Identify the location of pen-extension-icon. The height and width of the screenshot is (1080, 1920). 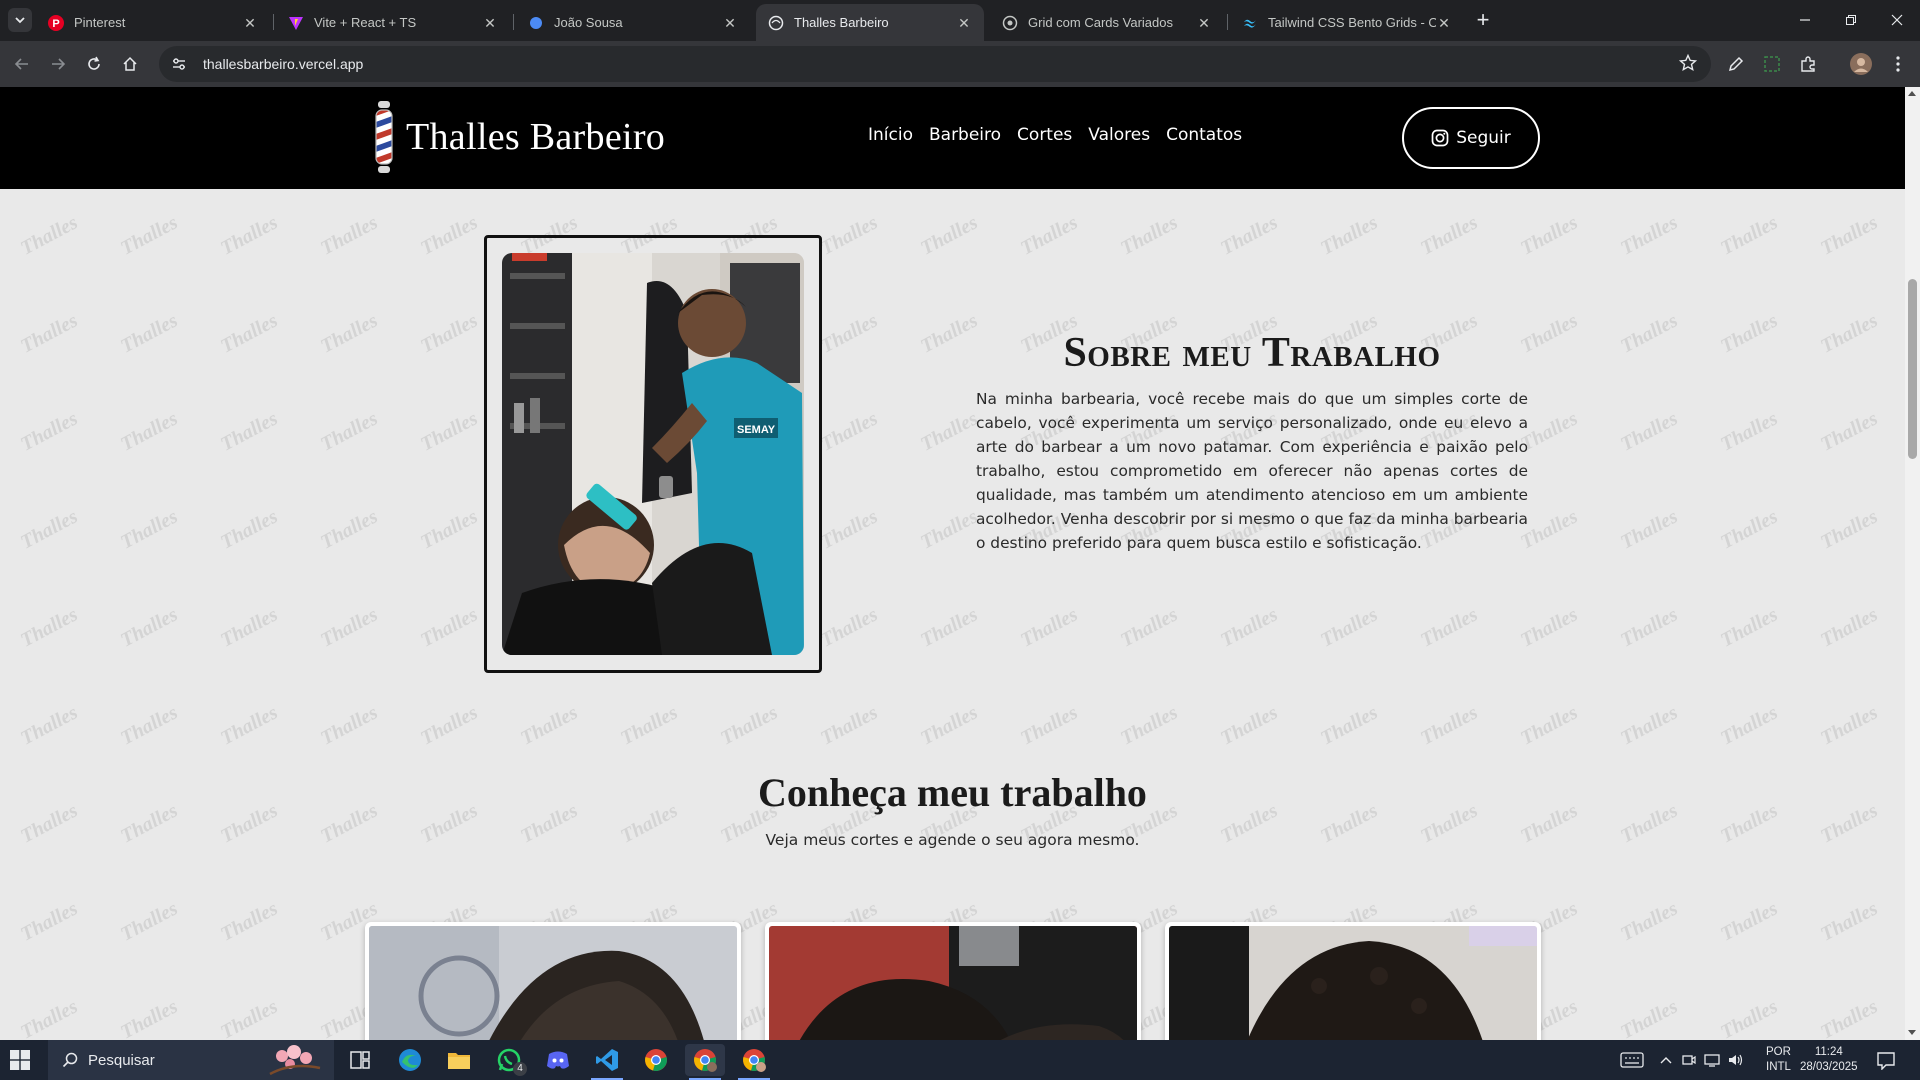
(1736, 64).